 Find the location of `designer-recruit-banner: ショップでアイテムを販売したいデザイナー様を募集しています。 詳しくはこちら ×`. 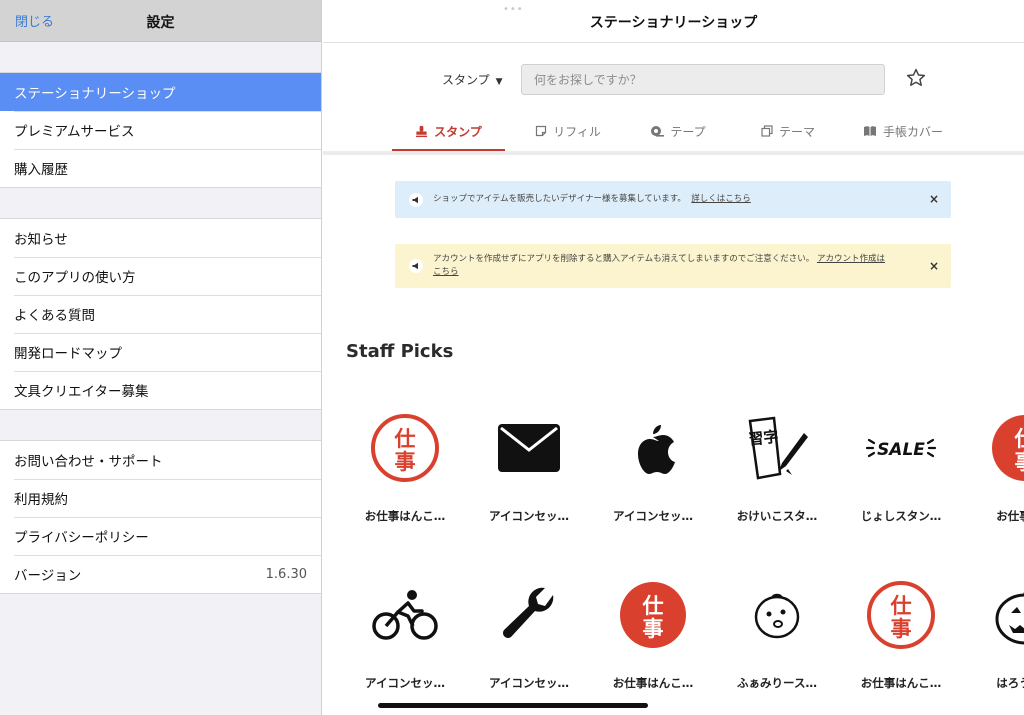

designer-recruit-banner: ショップでアイテムを販売したいデザイナー様を募集しています。 詳しくはこちら × is located at coordinates (673, 199).